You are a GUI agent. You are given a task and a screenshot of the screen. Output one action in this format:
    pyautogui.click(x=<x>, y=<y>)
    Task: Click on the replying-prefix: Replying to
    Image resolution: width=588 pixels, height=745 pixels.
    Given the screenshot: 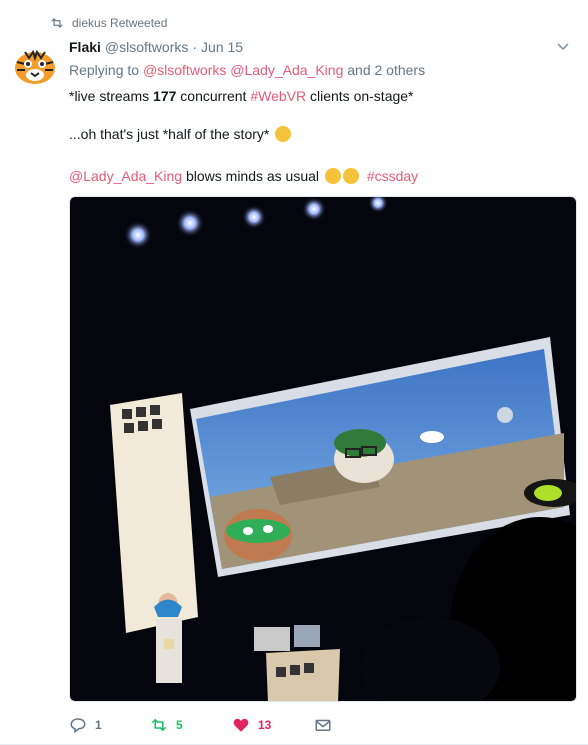 What is the action you would take?
    pyautogui.click(x=106, y=70)
    